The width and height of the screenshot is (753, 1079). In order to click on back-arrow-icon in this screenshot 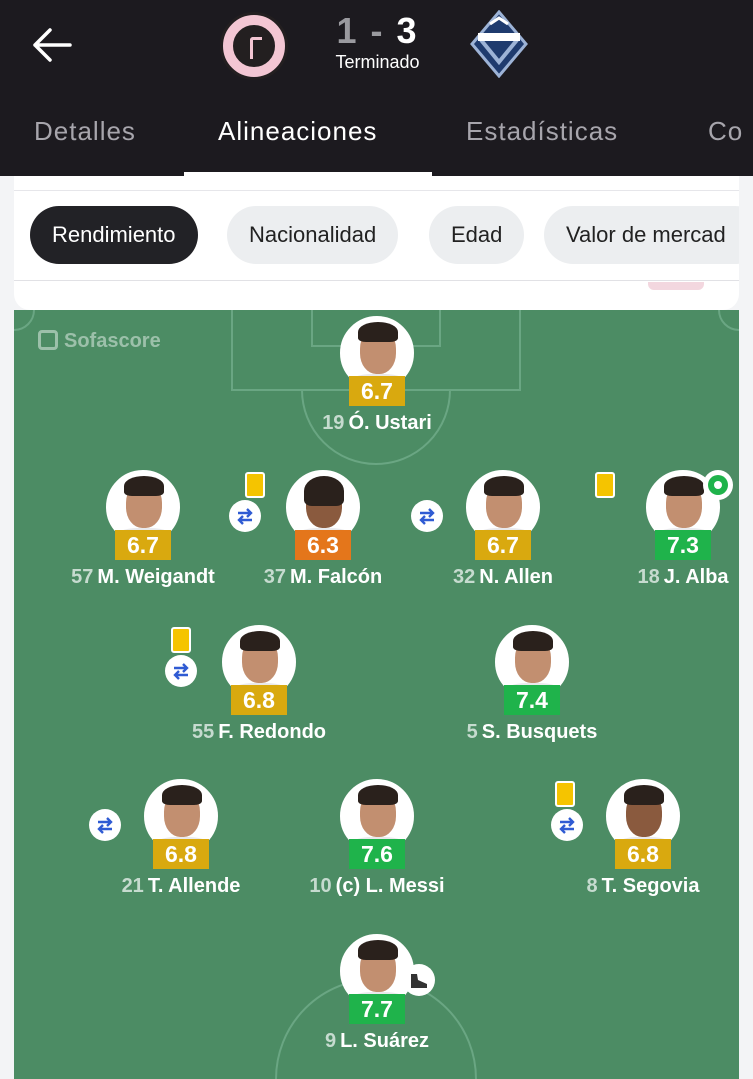, I will do `click(51, 45)`.